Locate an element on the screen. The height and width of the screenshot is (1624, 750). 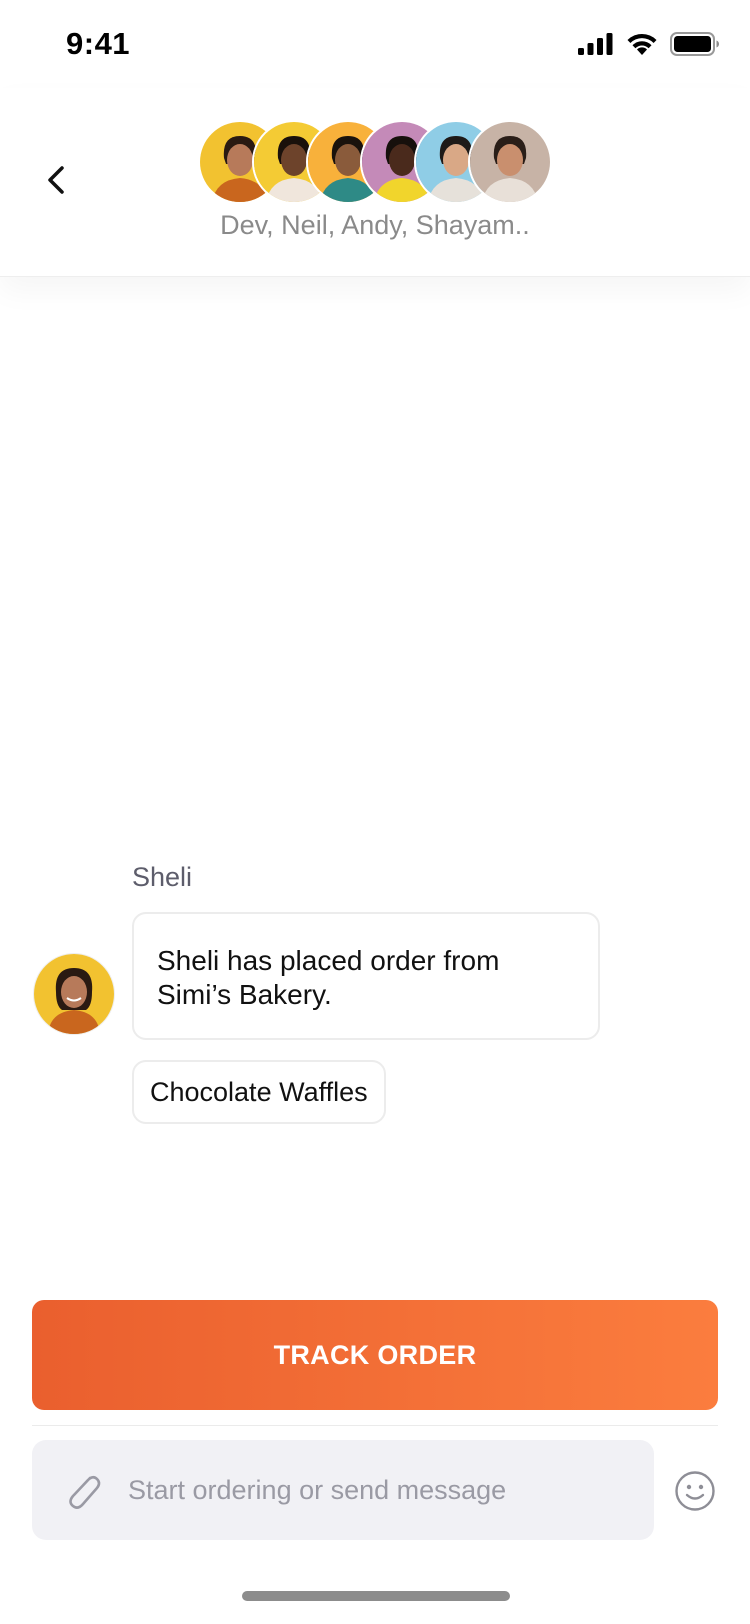
message-composer is located at coordinates (343, 1490).